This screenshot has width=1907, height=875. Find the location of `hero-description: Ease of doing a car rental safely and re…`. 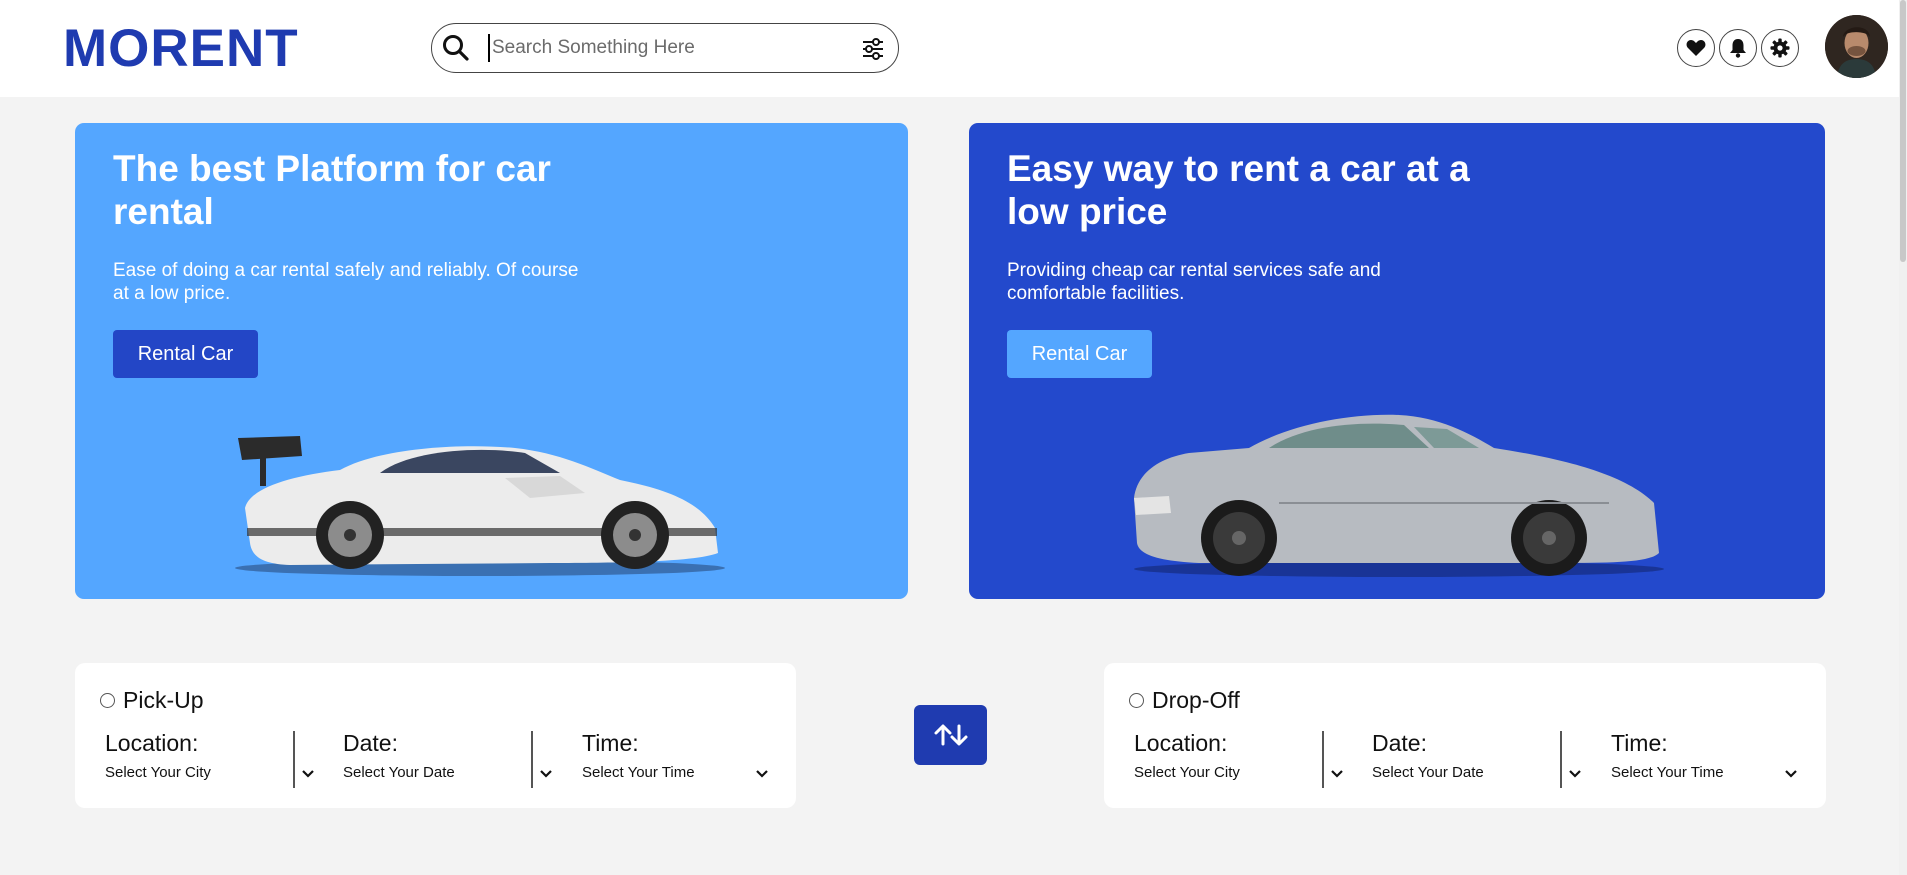

hero-description: Ease of doing a car rental safely and re… is located at coordinates (346, 282).